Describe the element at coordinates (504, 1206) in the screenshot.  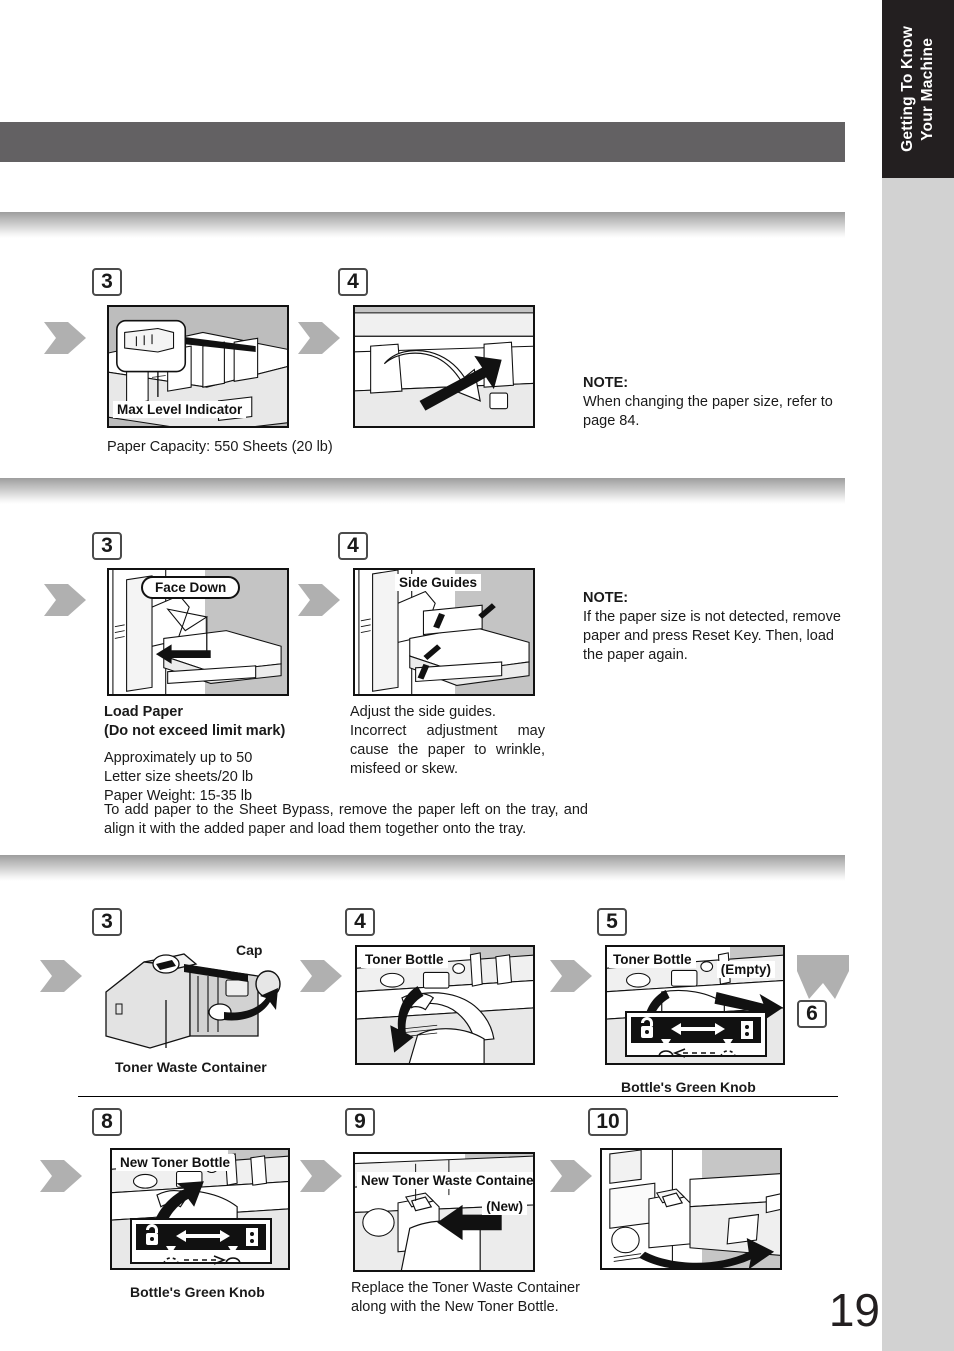
I see `callout-new: (New)` at that location.